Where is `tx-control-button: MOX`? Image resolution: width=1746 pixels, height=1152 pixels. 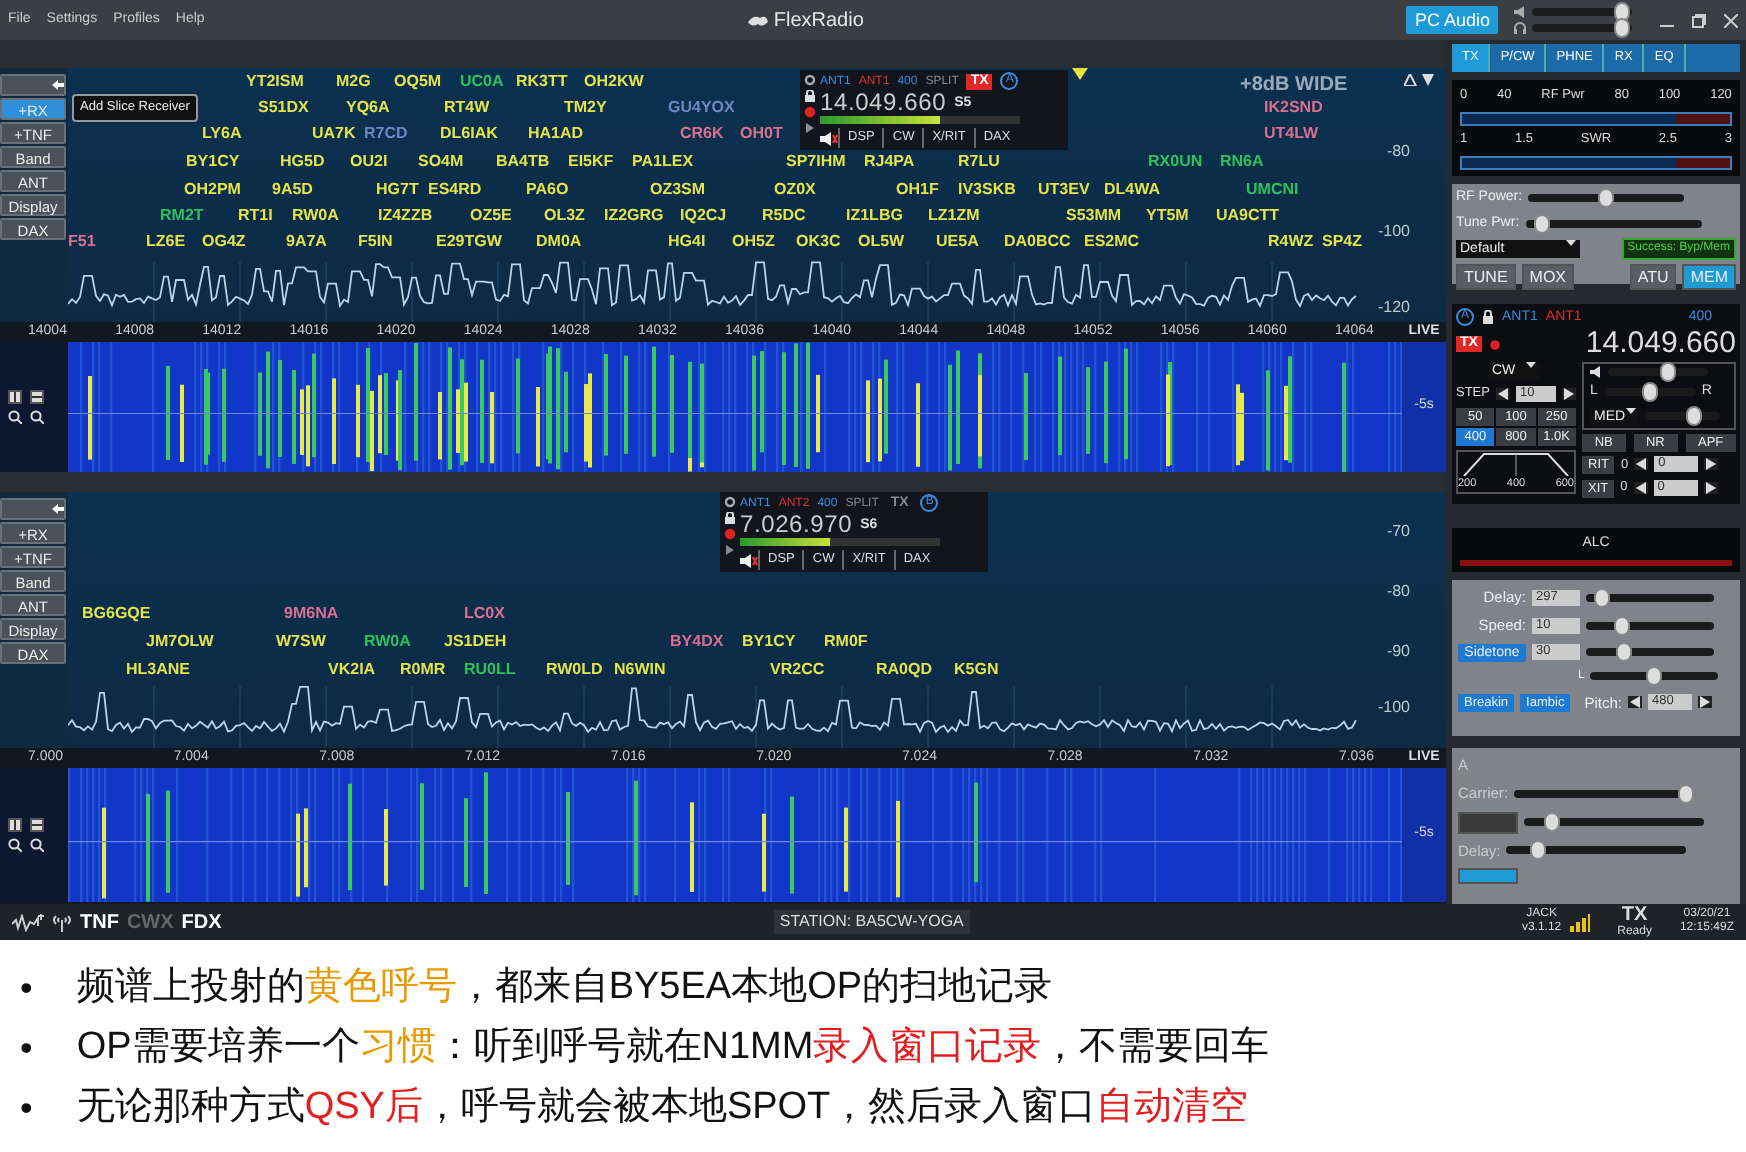
tx-control-button: MOX is located at coordinates (1548, 277).